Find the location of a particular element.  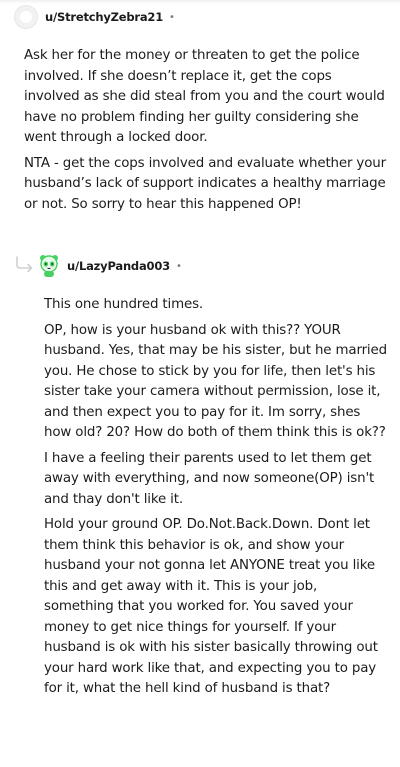

comment-paragraph: This one hundred times. is located at coordinates (123, 304).